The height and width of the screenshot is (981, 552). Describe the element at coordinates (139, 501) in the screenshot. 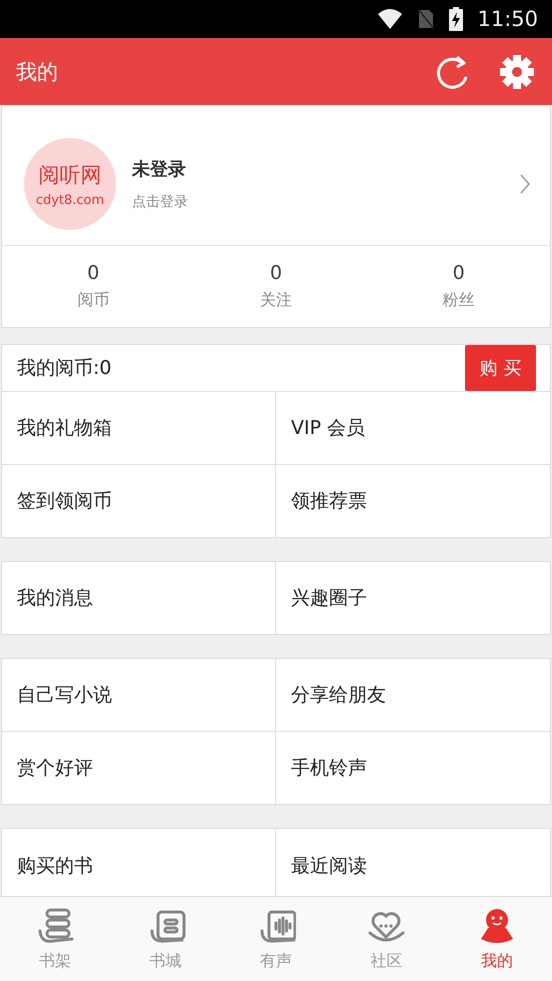

I see `menu-item: 签到领阅币` at that location.